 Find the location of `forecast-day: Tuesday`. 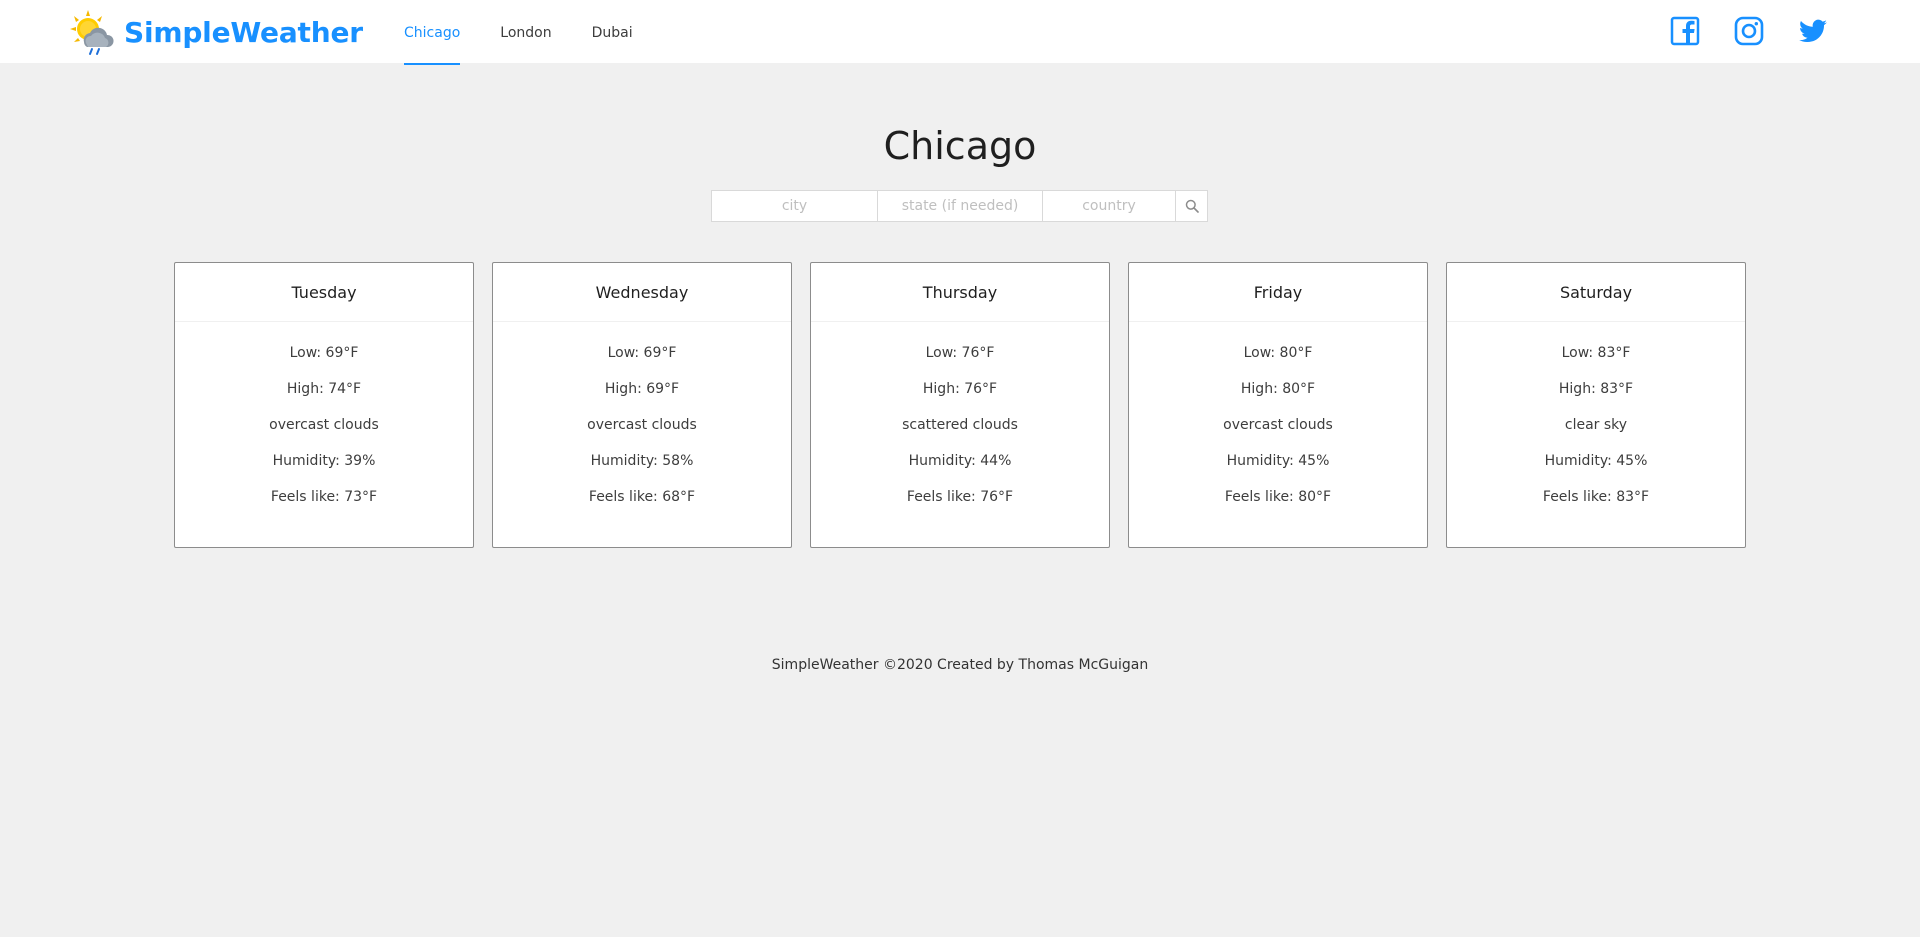

forecast-day: Tuesday is located at coordinates (324, 292).